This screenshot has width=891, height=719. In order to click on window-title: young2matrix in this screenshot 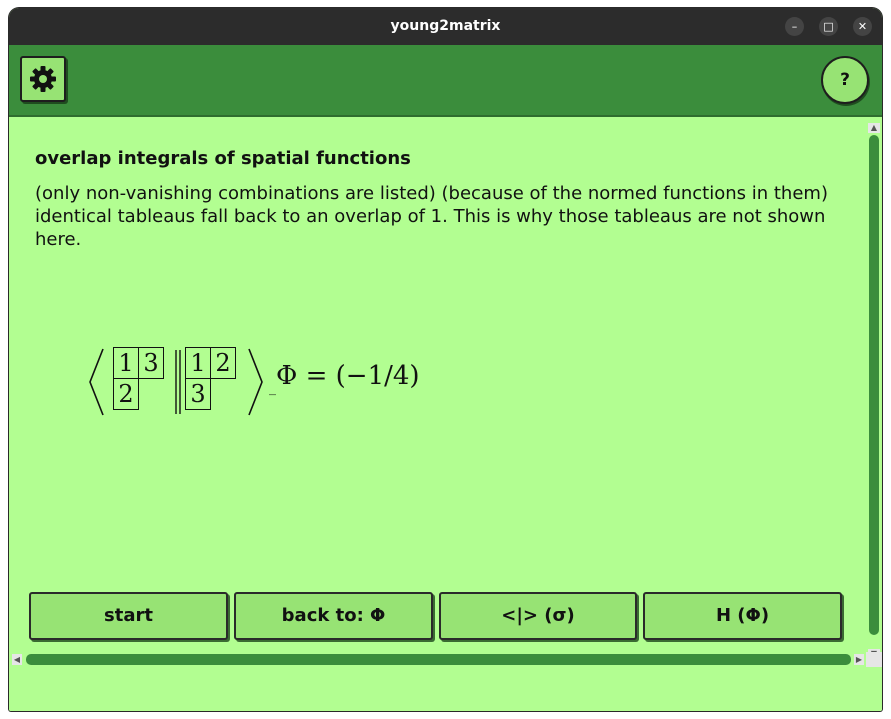, I will do `click(445, 26)`.